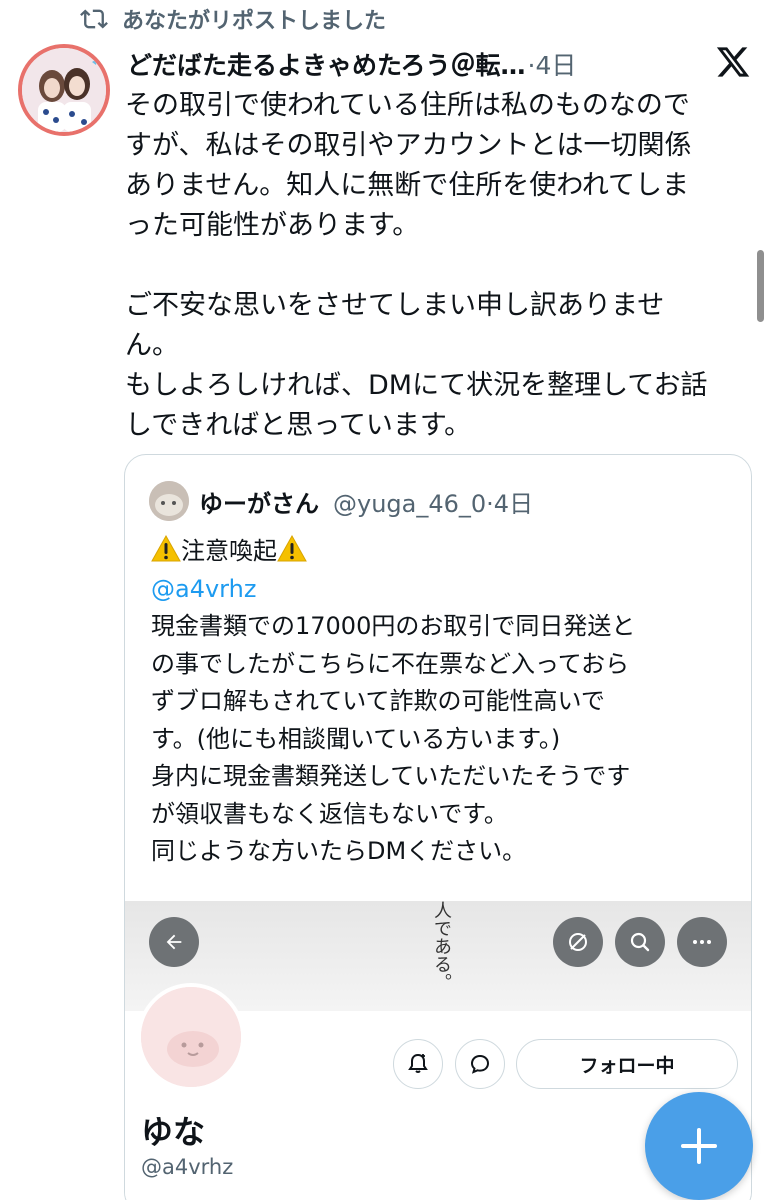  What do you see at coordinates (416, 385) in the screenshot?
I see `tweet-line: もしよろしければ、DMにて状況を整理してお話` at bounding box center [416, 385].